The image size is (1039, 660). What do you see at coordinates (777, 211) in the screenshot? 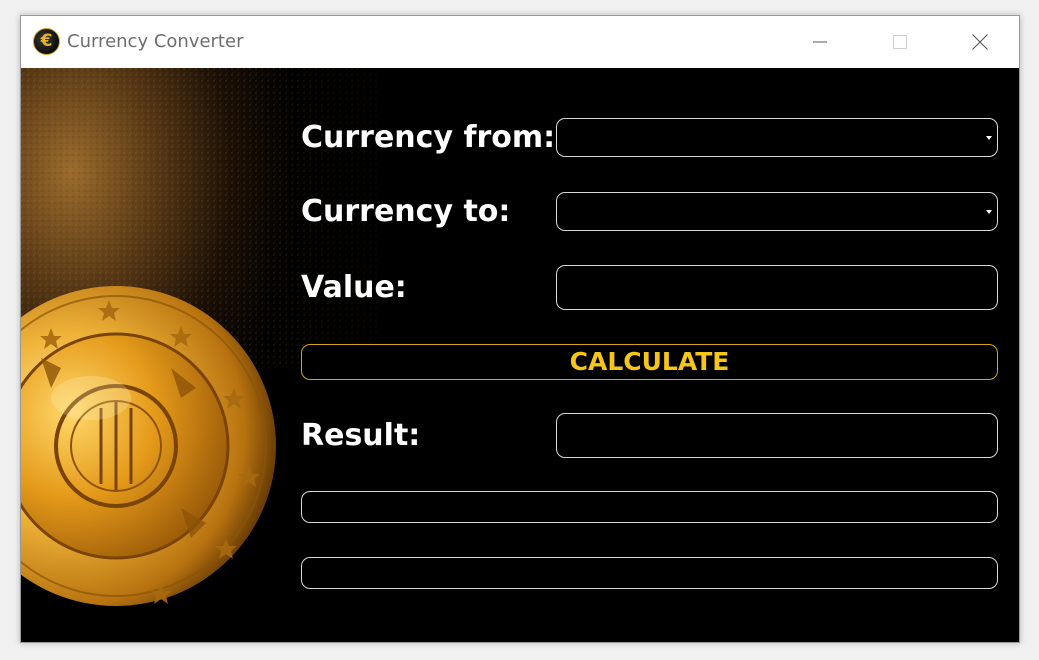
I see `currency-to-select` at bounding box center [777, 211].